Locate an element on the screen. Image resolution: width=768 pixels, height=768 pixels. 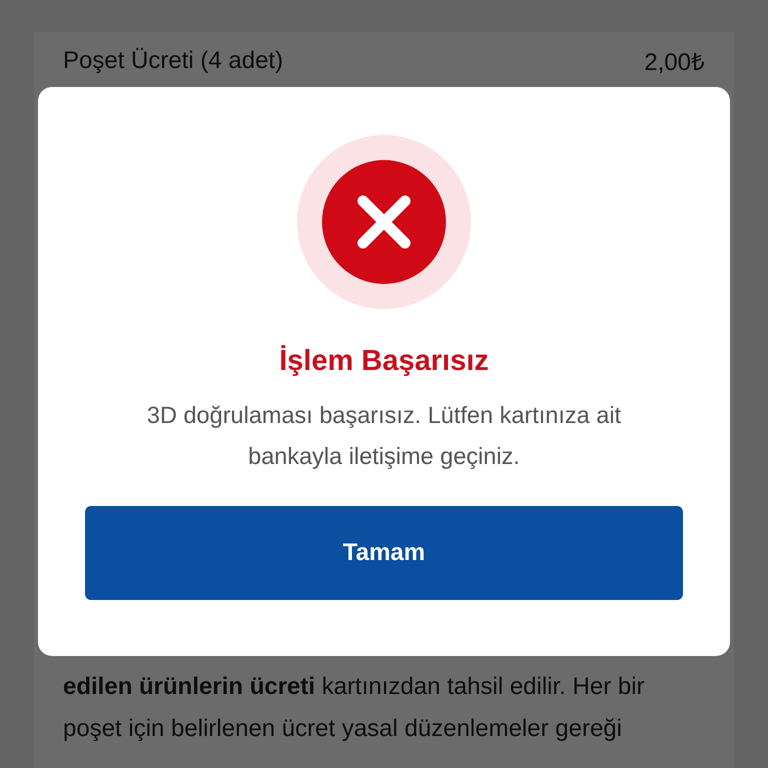
info-paragraph: edilen ürünlerin ücreti kartınızdan tahsil edilir. Her bir poşet için belirlenen ücret yasal düzenlemeler gereği is located at coordinates (354, 708).